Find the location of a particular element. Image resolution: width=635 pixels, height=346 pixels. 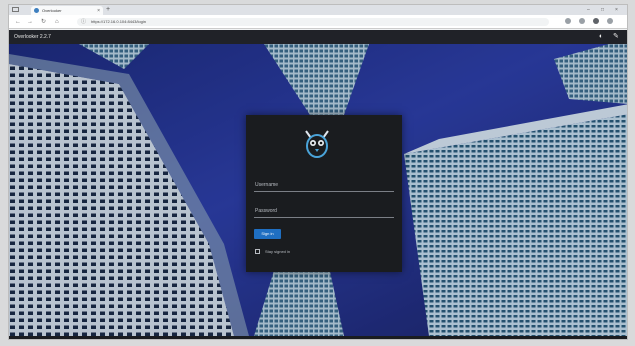

remember-label: Stay signed in is located at coordinates (278, 251).